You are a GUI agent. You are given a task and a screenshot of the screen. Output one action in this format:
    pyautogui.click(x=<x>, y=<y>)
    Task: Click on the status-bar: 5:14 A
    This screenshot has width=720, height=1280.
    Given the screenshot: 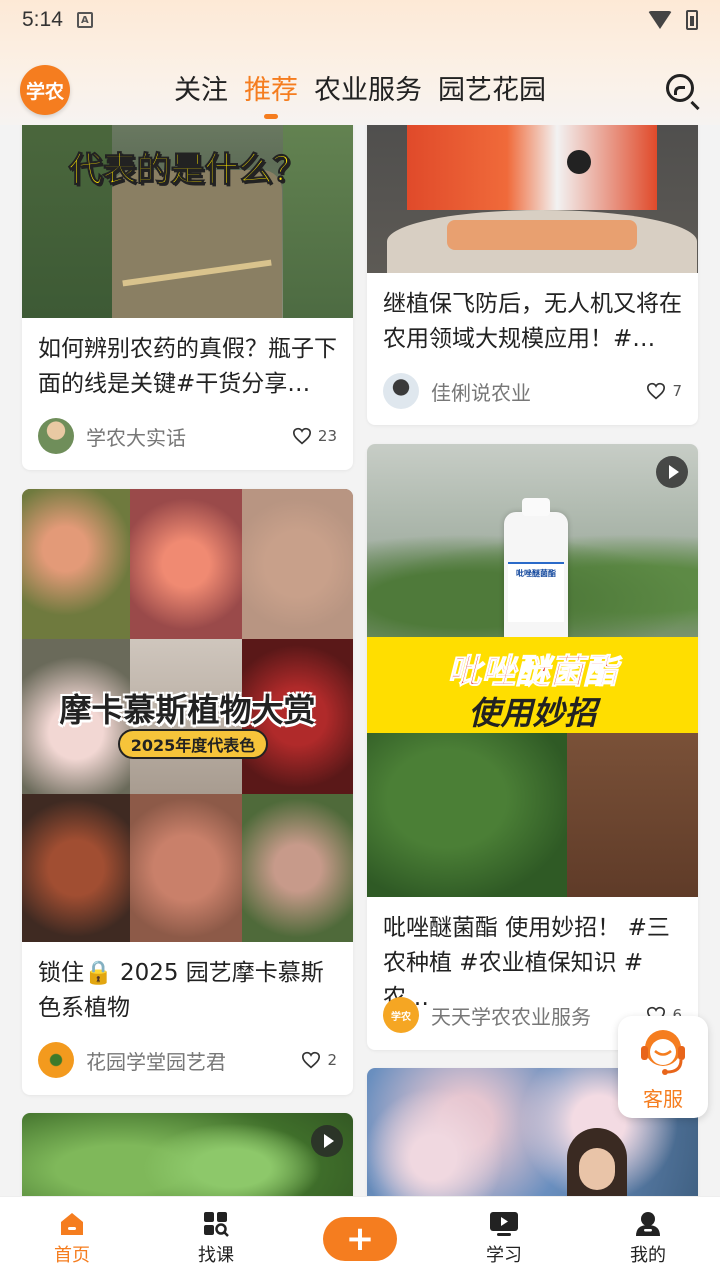 What is the action you would take?
    pyautogui.click(x=360, y=20)
    